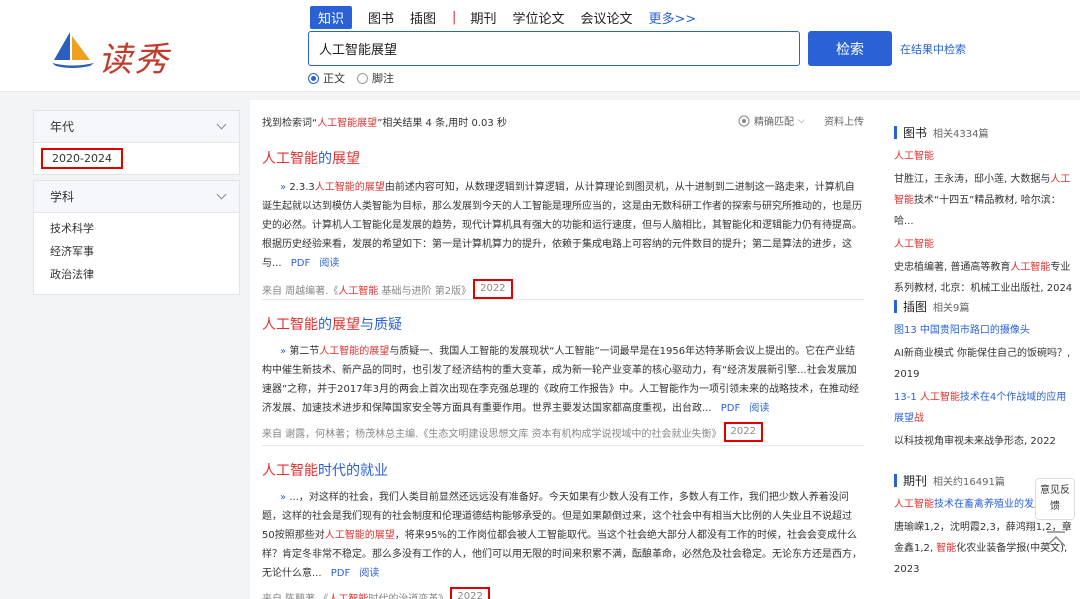 The height and width of the screenshot is (599, 1080). What do you see at coordinates (850, 48) in the screenshot?
I see `search-button: 检索` at bounding box center [850, 48].